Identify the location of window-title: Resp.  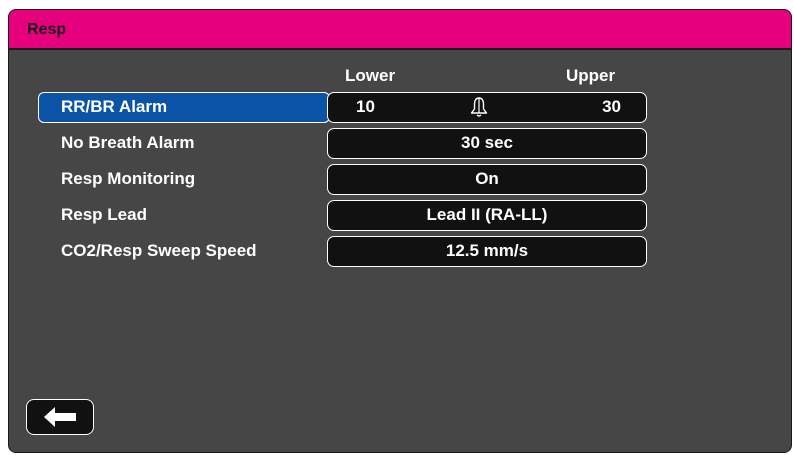
(47, 29).